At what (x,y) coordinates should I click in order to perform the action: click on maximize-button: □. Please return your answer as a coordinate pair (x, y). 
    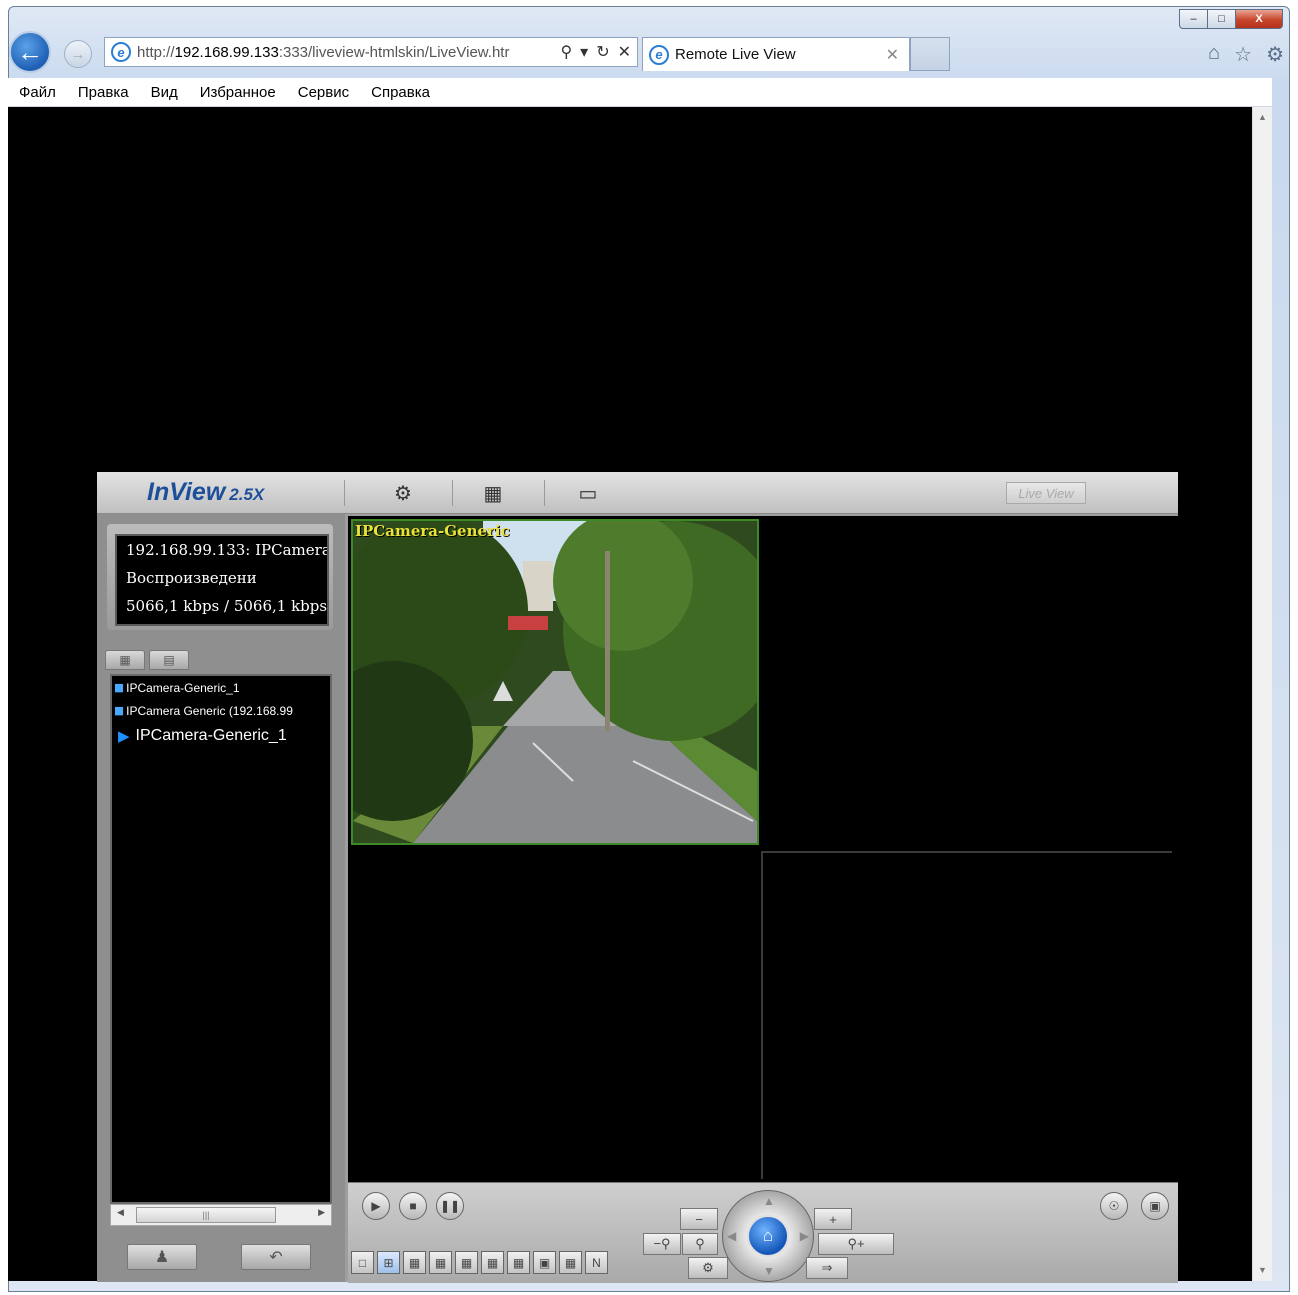
    Looking at the image, I should click on (1221, 19).